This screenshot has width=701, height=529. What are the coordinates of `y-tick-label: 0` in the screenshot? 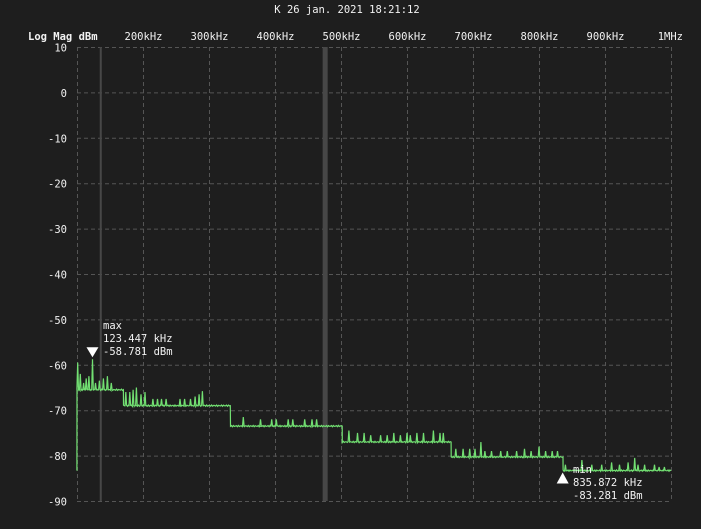 It's located at (64, 94).